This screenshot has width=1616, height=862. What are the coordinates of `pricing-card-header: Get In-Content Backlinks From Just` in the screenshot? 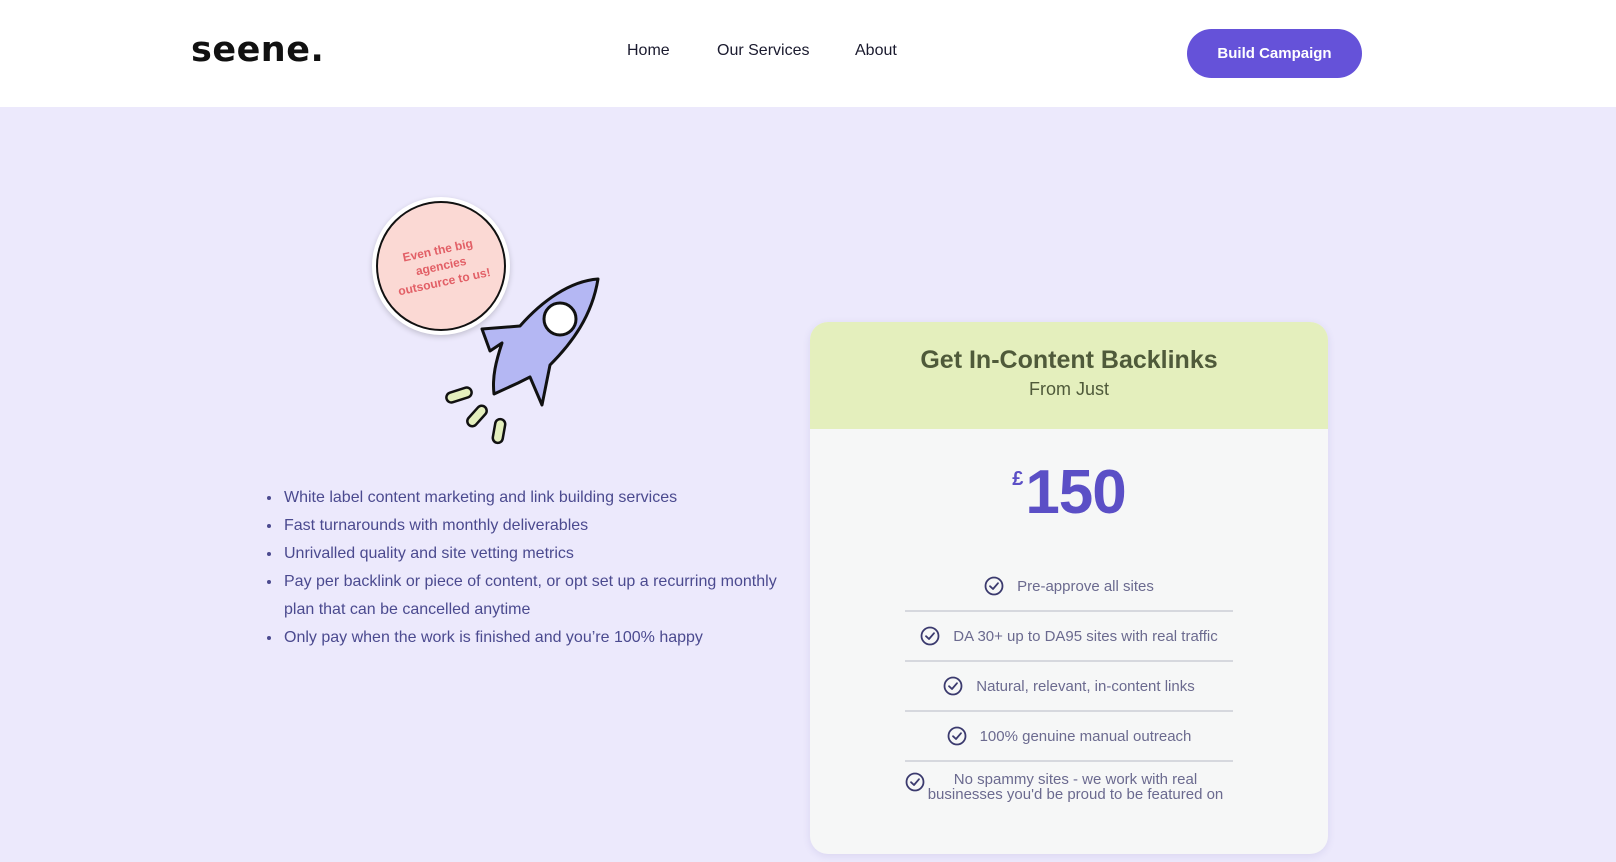 It's located at (1069, 375).